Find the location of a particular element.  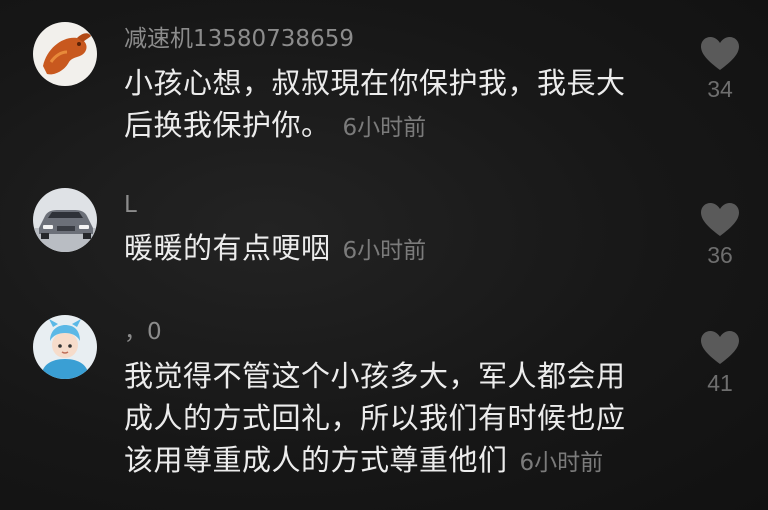

like-count: 36 is located at coordinates (720, 255).